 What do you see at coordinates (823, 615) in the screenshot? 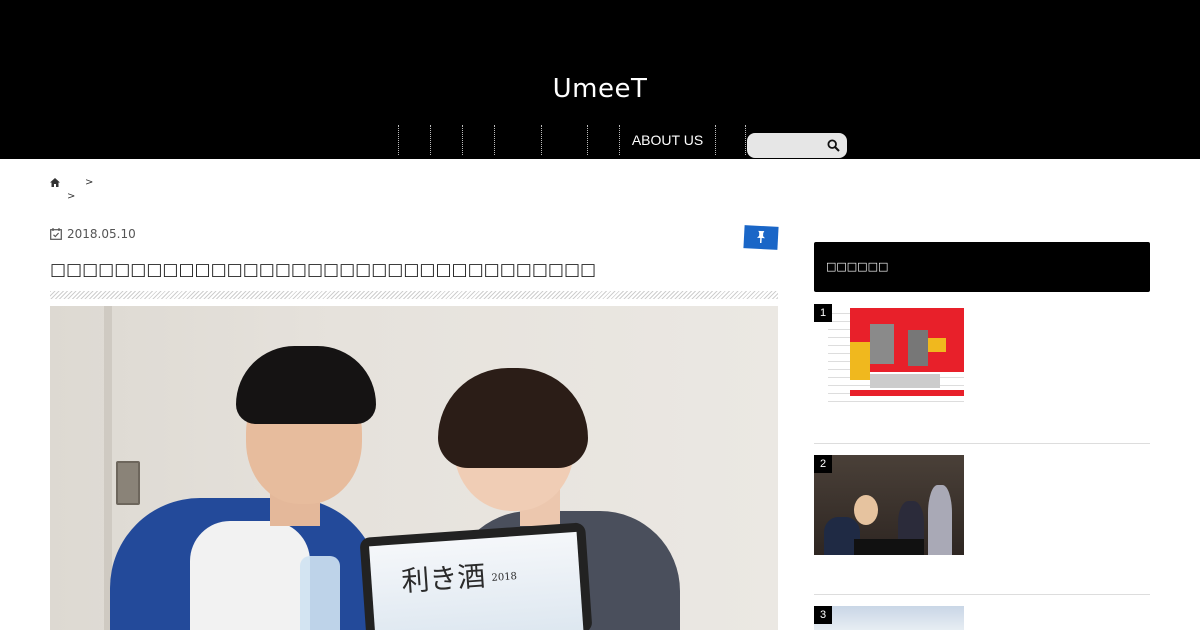
I see `rank-number: 3` at bounding box center [823, 615].